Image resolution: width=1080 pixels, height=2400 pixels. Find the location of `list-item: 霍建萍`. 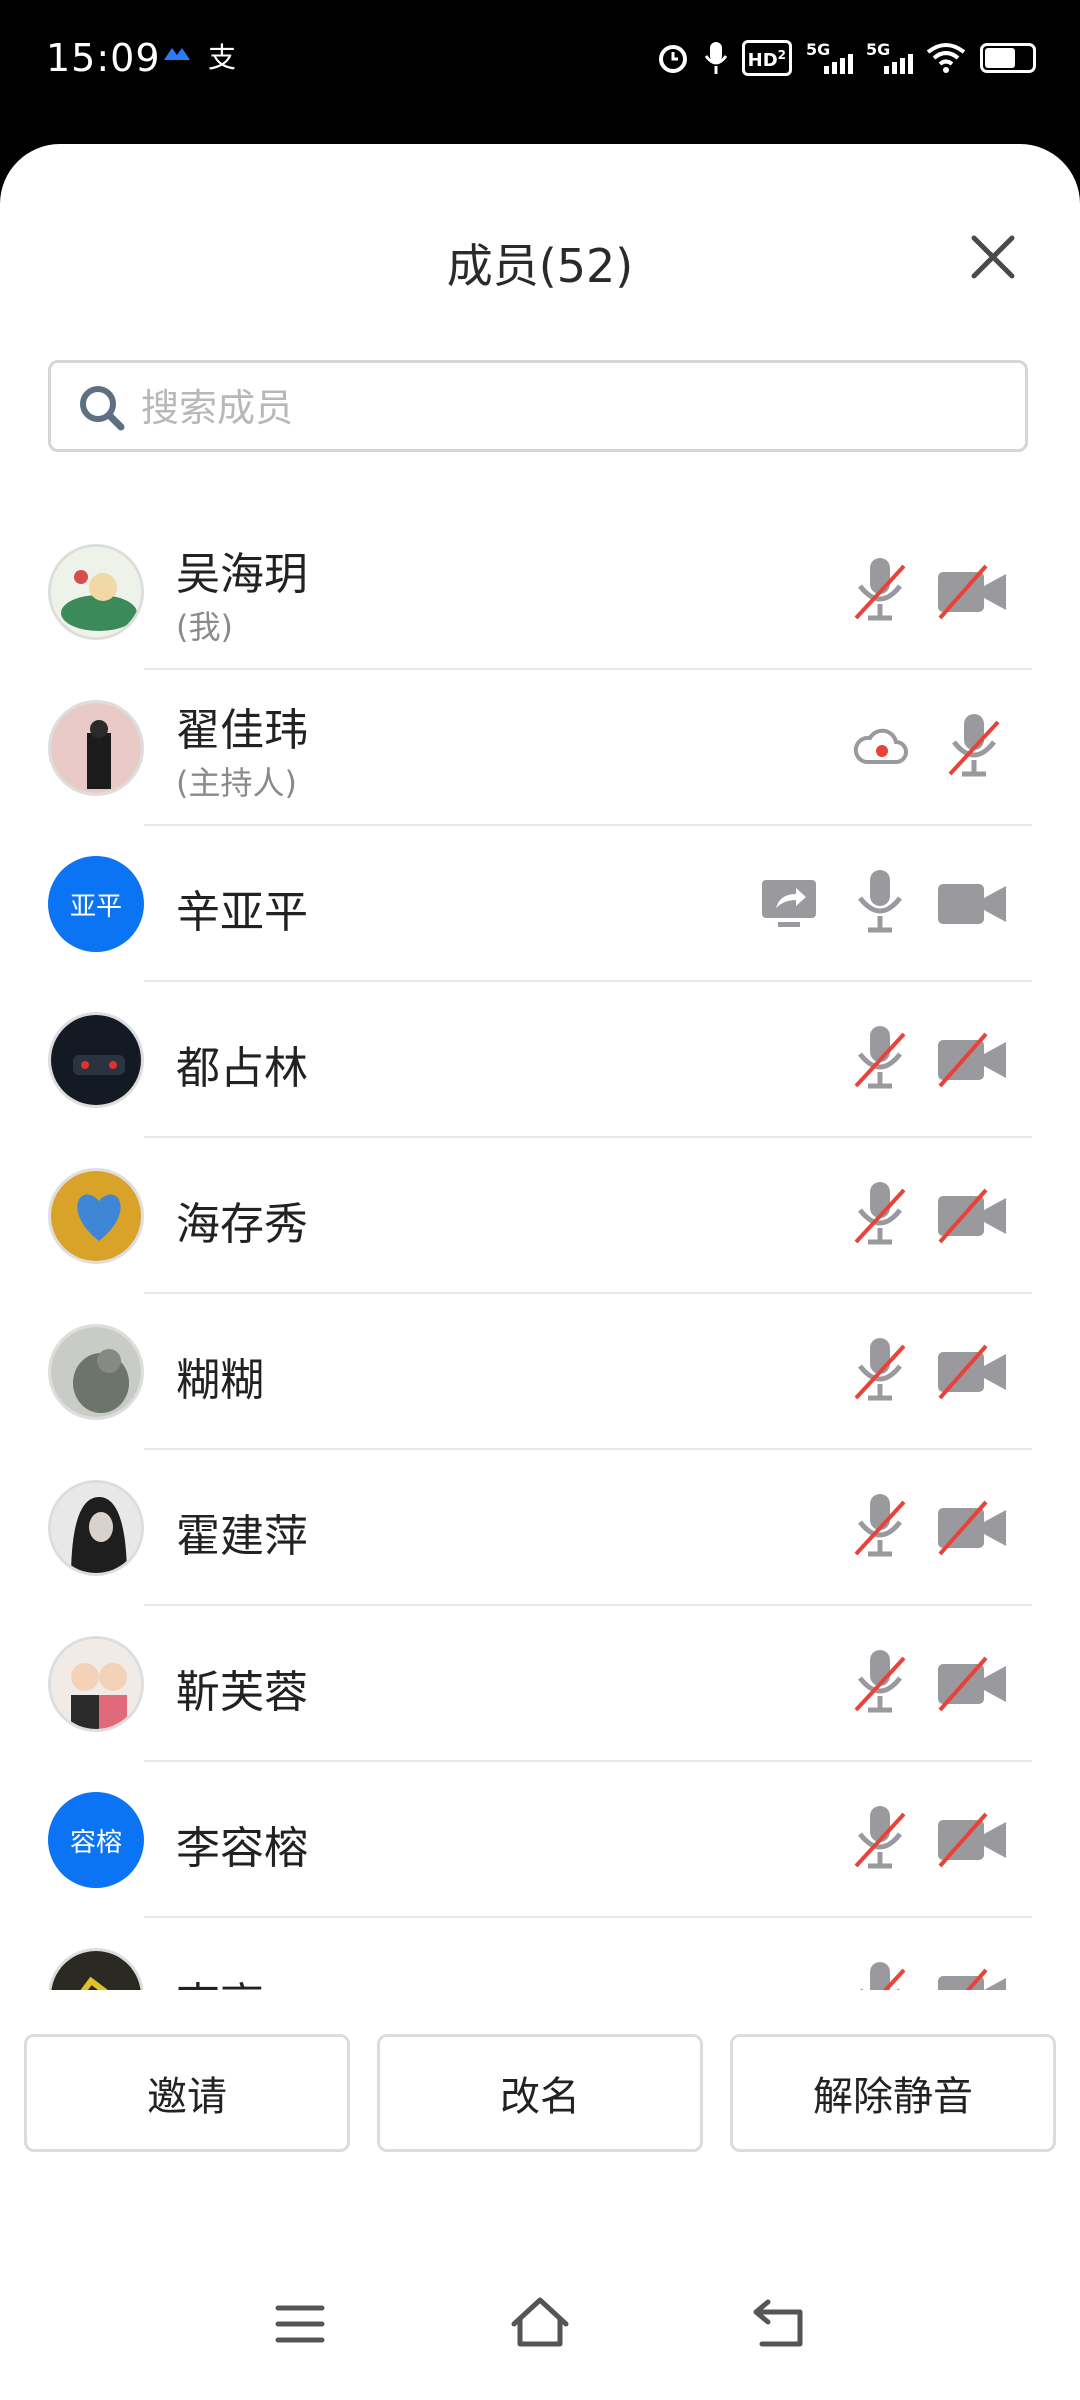

list-item: 霍建萍 is located at coordinates (540, 1528).